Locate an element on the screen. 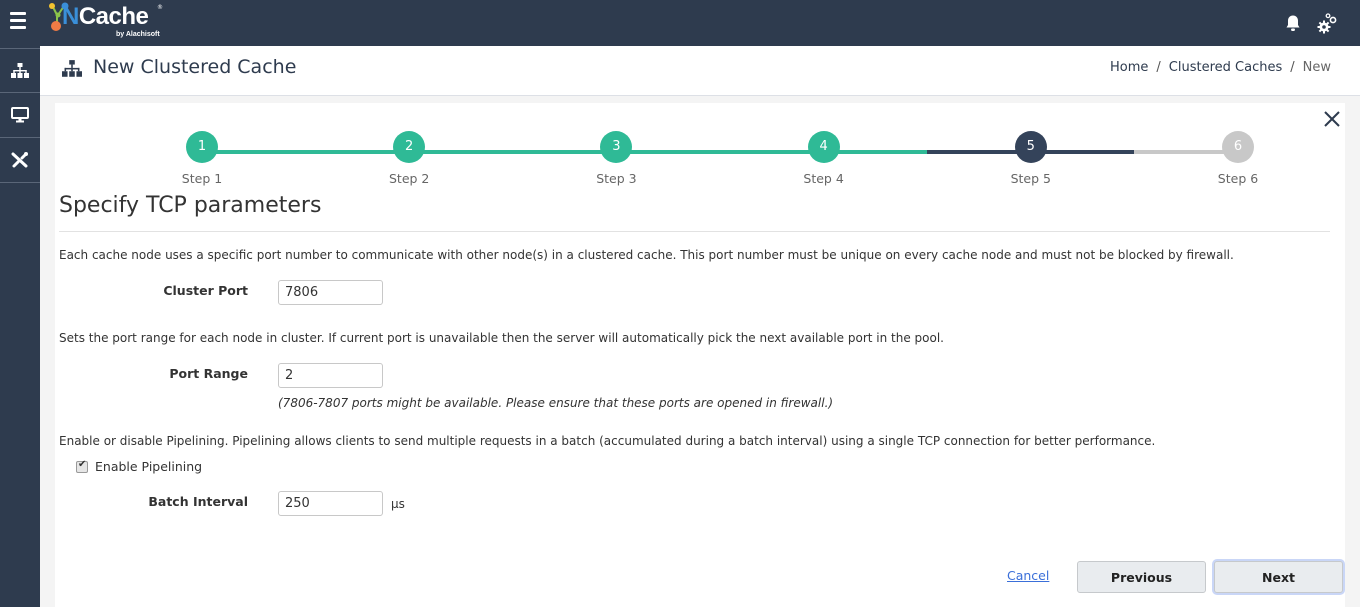 The height and width of the screenshot is (607, 1360). breadcrumb: Home / Clustered Caches / New is located at coordinates (1220, 67).